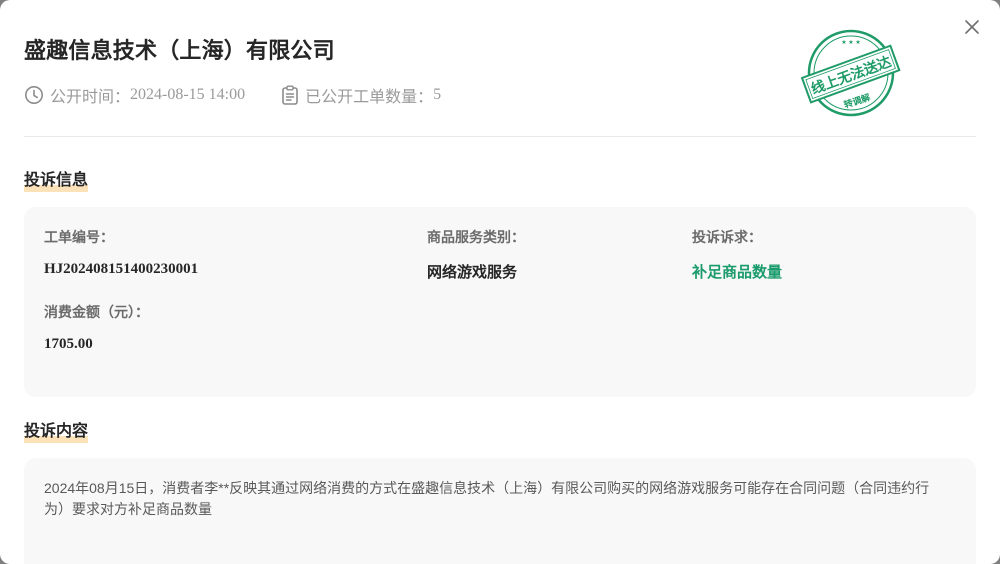 This screenshot has width=1000, height=564. I want to click on undeliverable-stamp: ★ ★ ★ 线上无法送达 转调解, so click(850, 73).